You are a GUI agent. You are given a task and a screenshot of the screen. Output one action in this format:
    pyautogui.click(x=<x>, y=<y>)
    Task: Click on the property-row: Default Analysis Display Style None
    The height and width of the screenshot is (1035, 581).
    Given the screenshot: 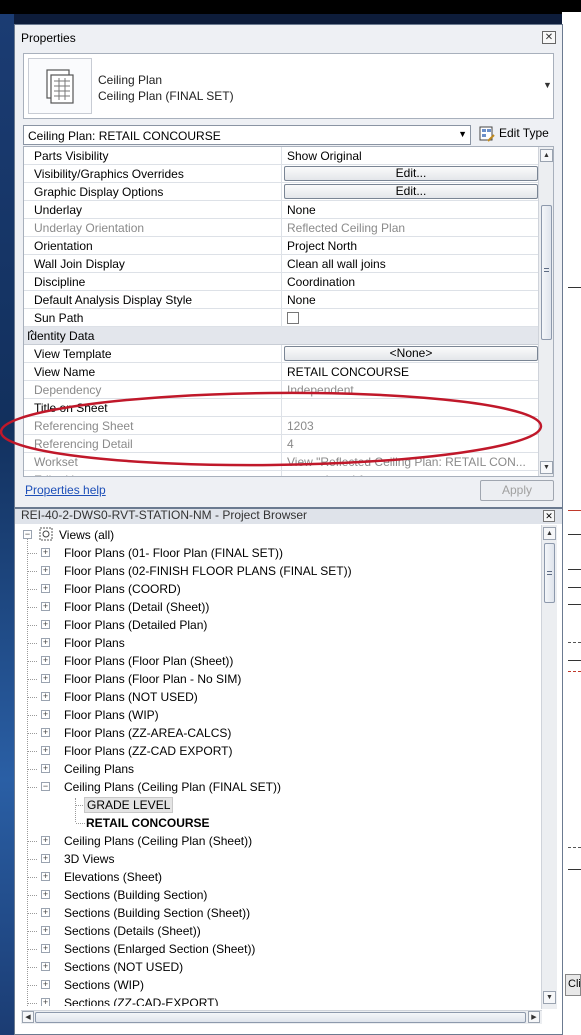 What is the action you would take?
    pyautogui.click(x=281, y=300)
    